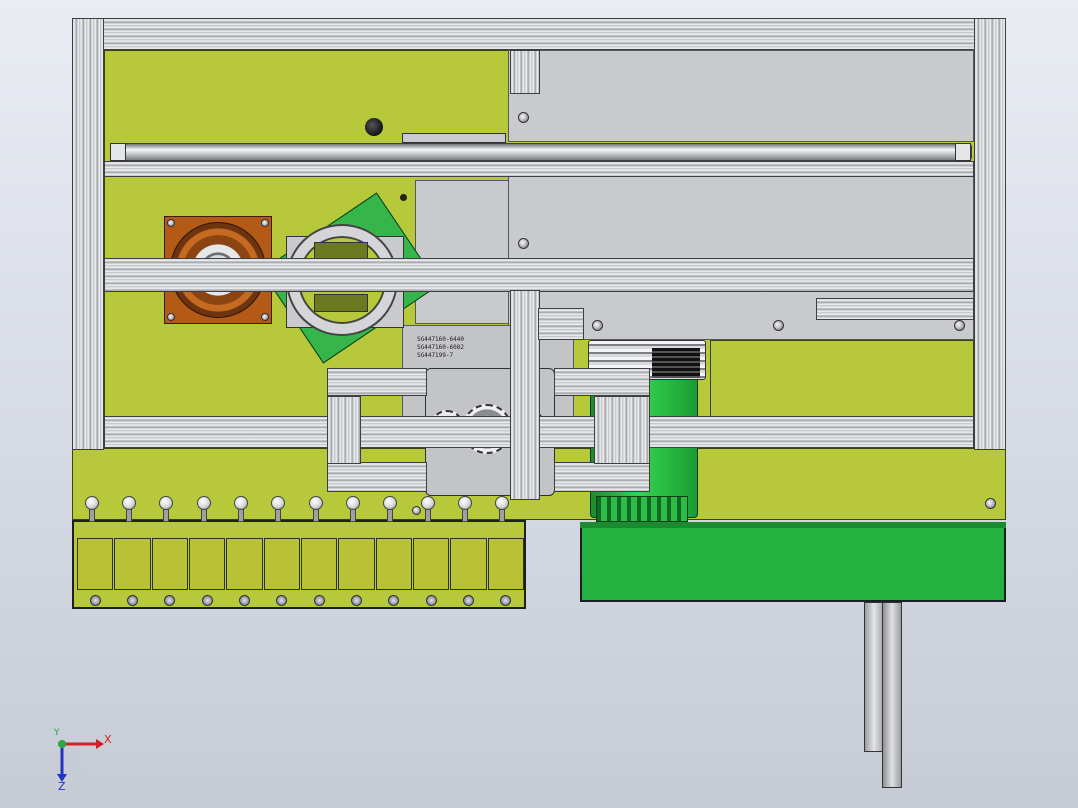 The width and height of the screenshot is (1078, 808). Describe the element at coordinates (541, 152) in the screenshot. I see `guide-rod` at that location.